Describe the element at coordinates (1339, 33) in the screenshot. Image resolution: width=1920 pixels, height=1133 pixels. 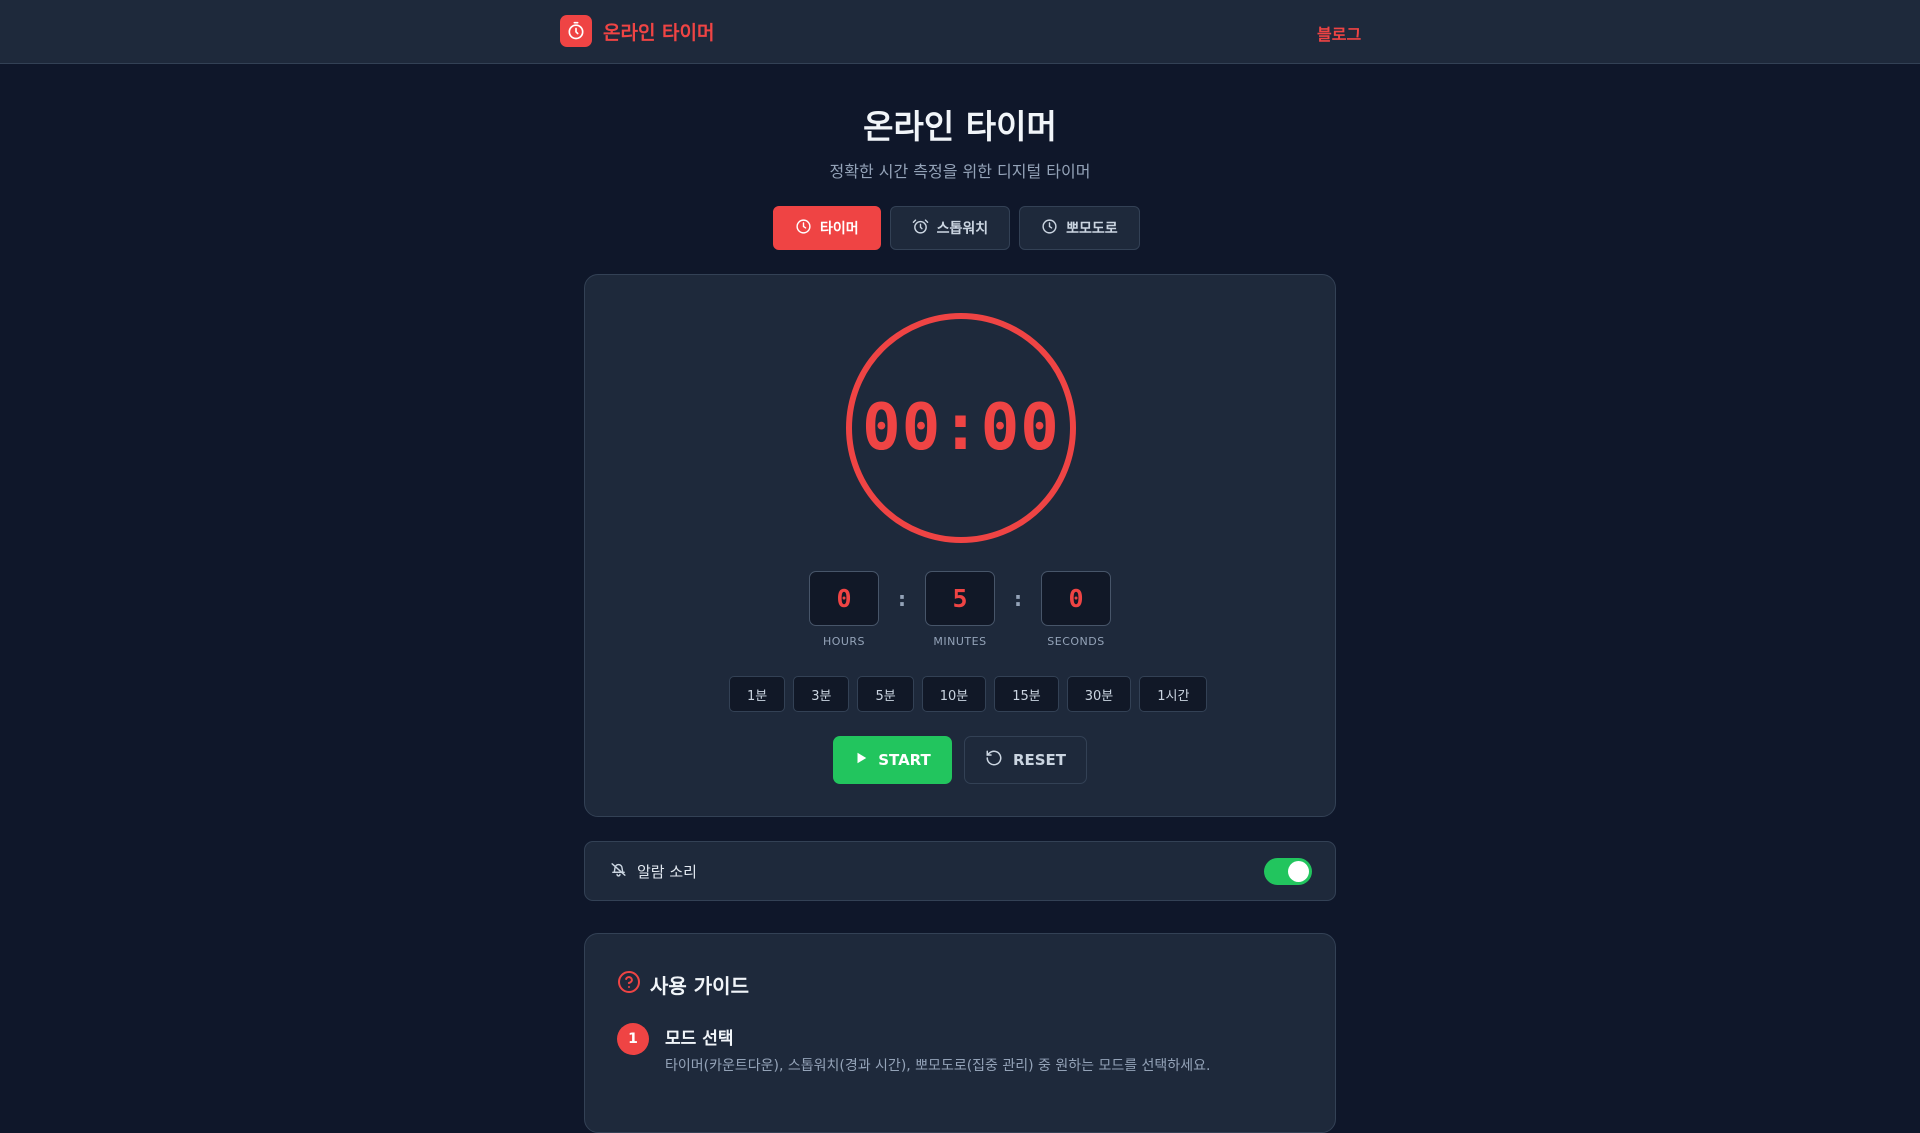
I see `blog-link: 블로그` at that location.